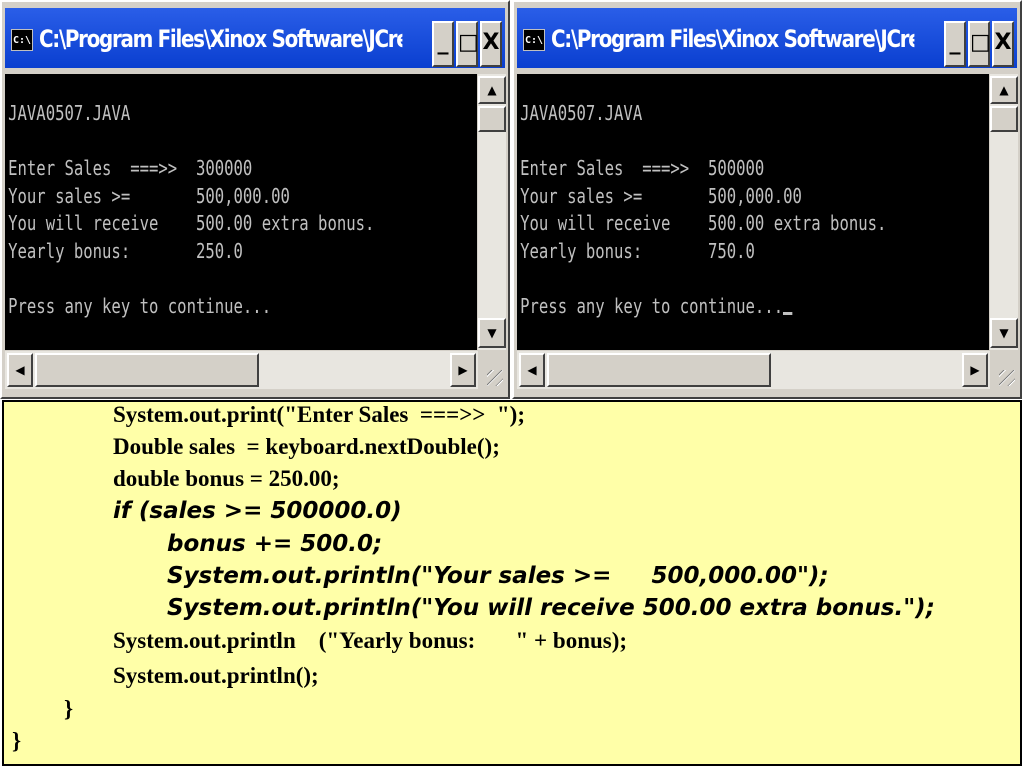 This screenshot has height=768, width=1024. I want to click on code-line: Double sales = keyboard.nextDouble();, so click(306, 446).